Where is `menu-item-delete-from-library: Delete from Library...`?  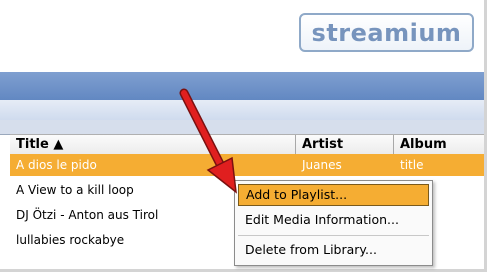 menu-item-delete-from-library: Delete from Library... is located at coordinates (333, 250).